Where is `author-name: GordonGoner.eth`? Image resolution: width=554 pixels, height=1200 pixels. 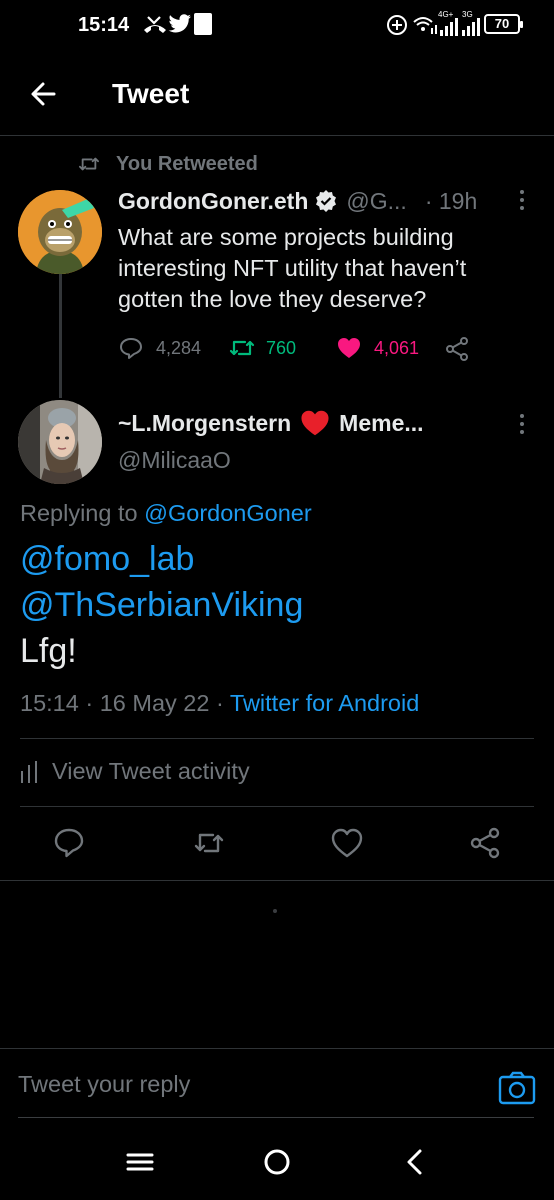
author-name: GordonGoner.eth is located at coordinates (213, 201).